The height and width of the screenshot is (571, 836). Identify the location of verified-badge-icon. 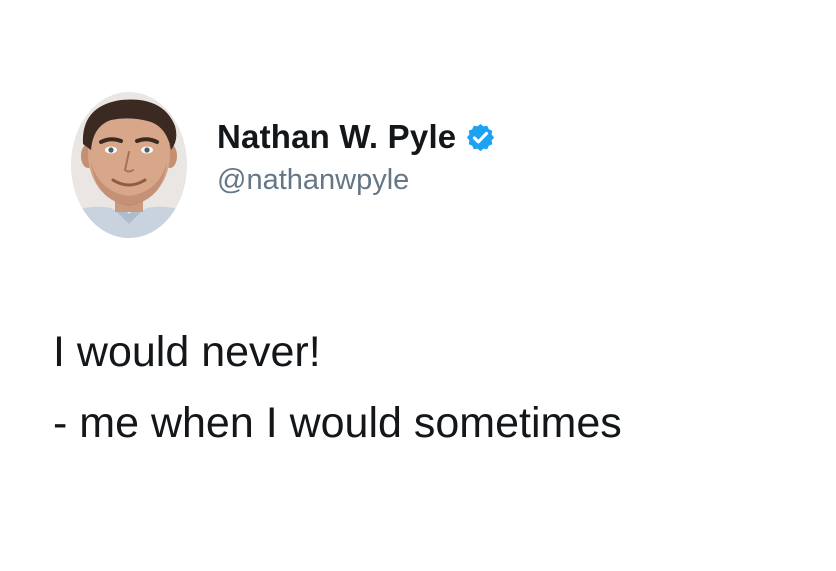
(480, 137).